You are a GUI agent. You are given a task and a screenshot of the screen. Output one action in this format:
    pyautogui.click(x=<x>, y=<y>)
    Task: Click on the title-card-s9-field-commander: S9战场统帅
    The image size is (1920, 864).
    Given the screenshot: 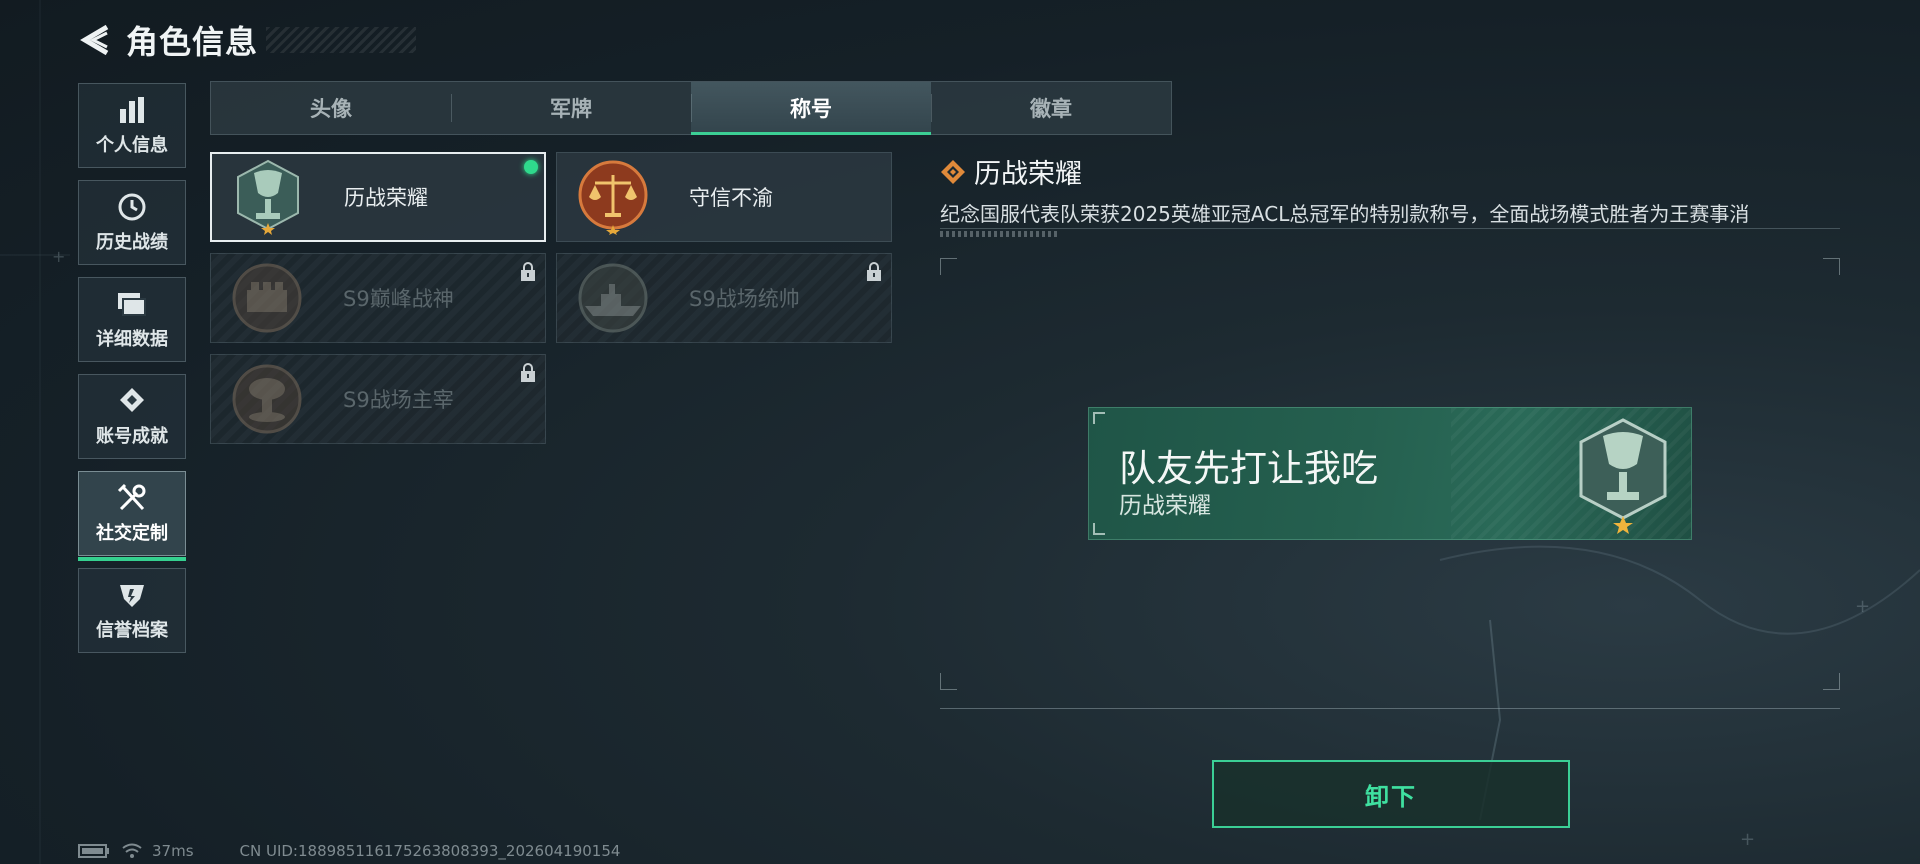 What is the action you would take?
    pyautogui.click(x=724, y=298)
    